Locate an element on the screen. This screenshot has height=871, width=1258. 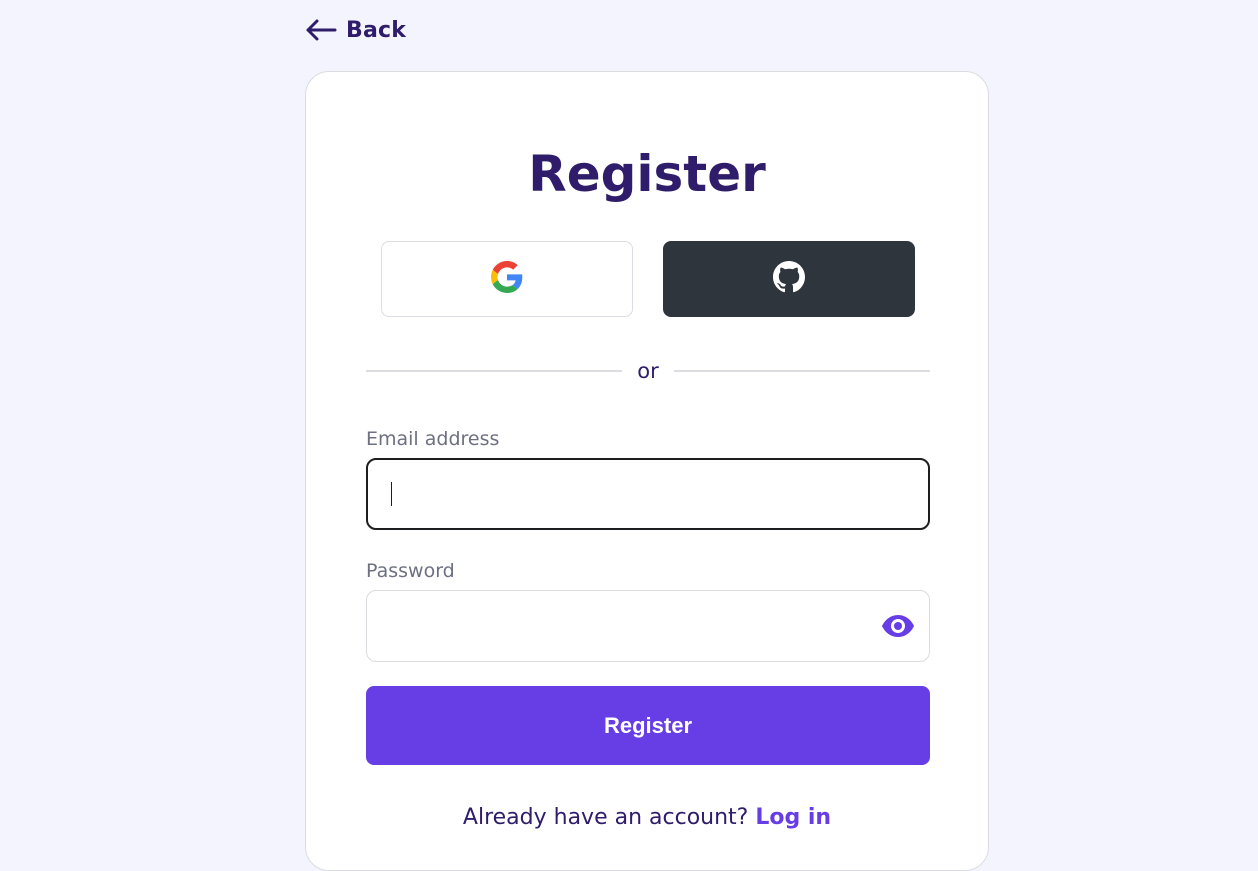
divider-line-left is located at coordinates (494, 371).